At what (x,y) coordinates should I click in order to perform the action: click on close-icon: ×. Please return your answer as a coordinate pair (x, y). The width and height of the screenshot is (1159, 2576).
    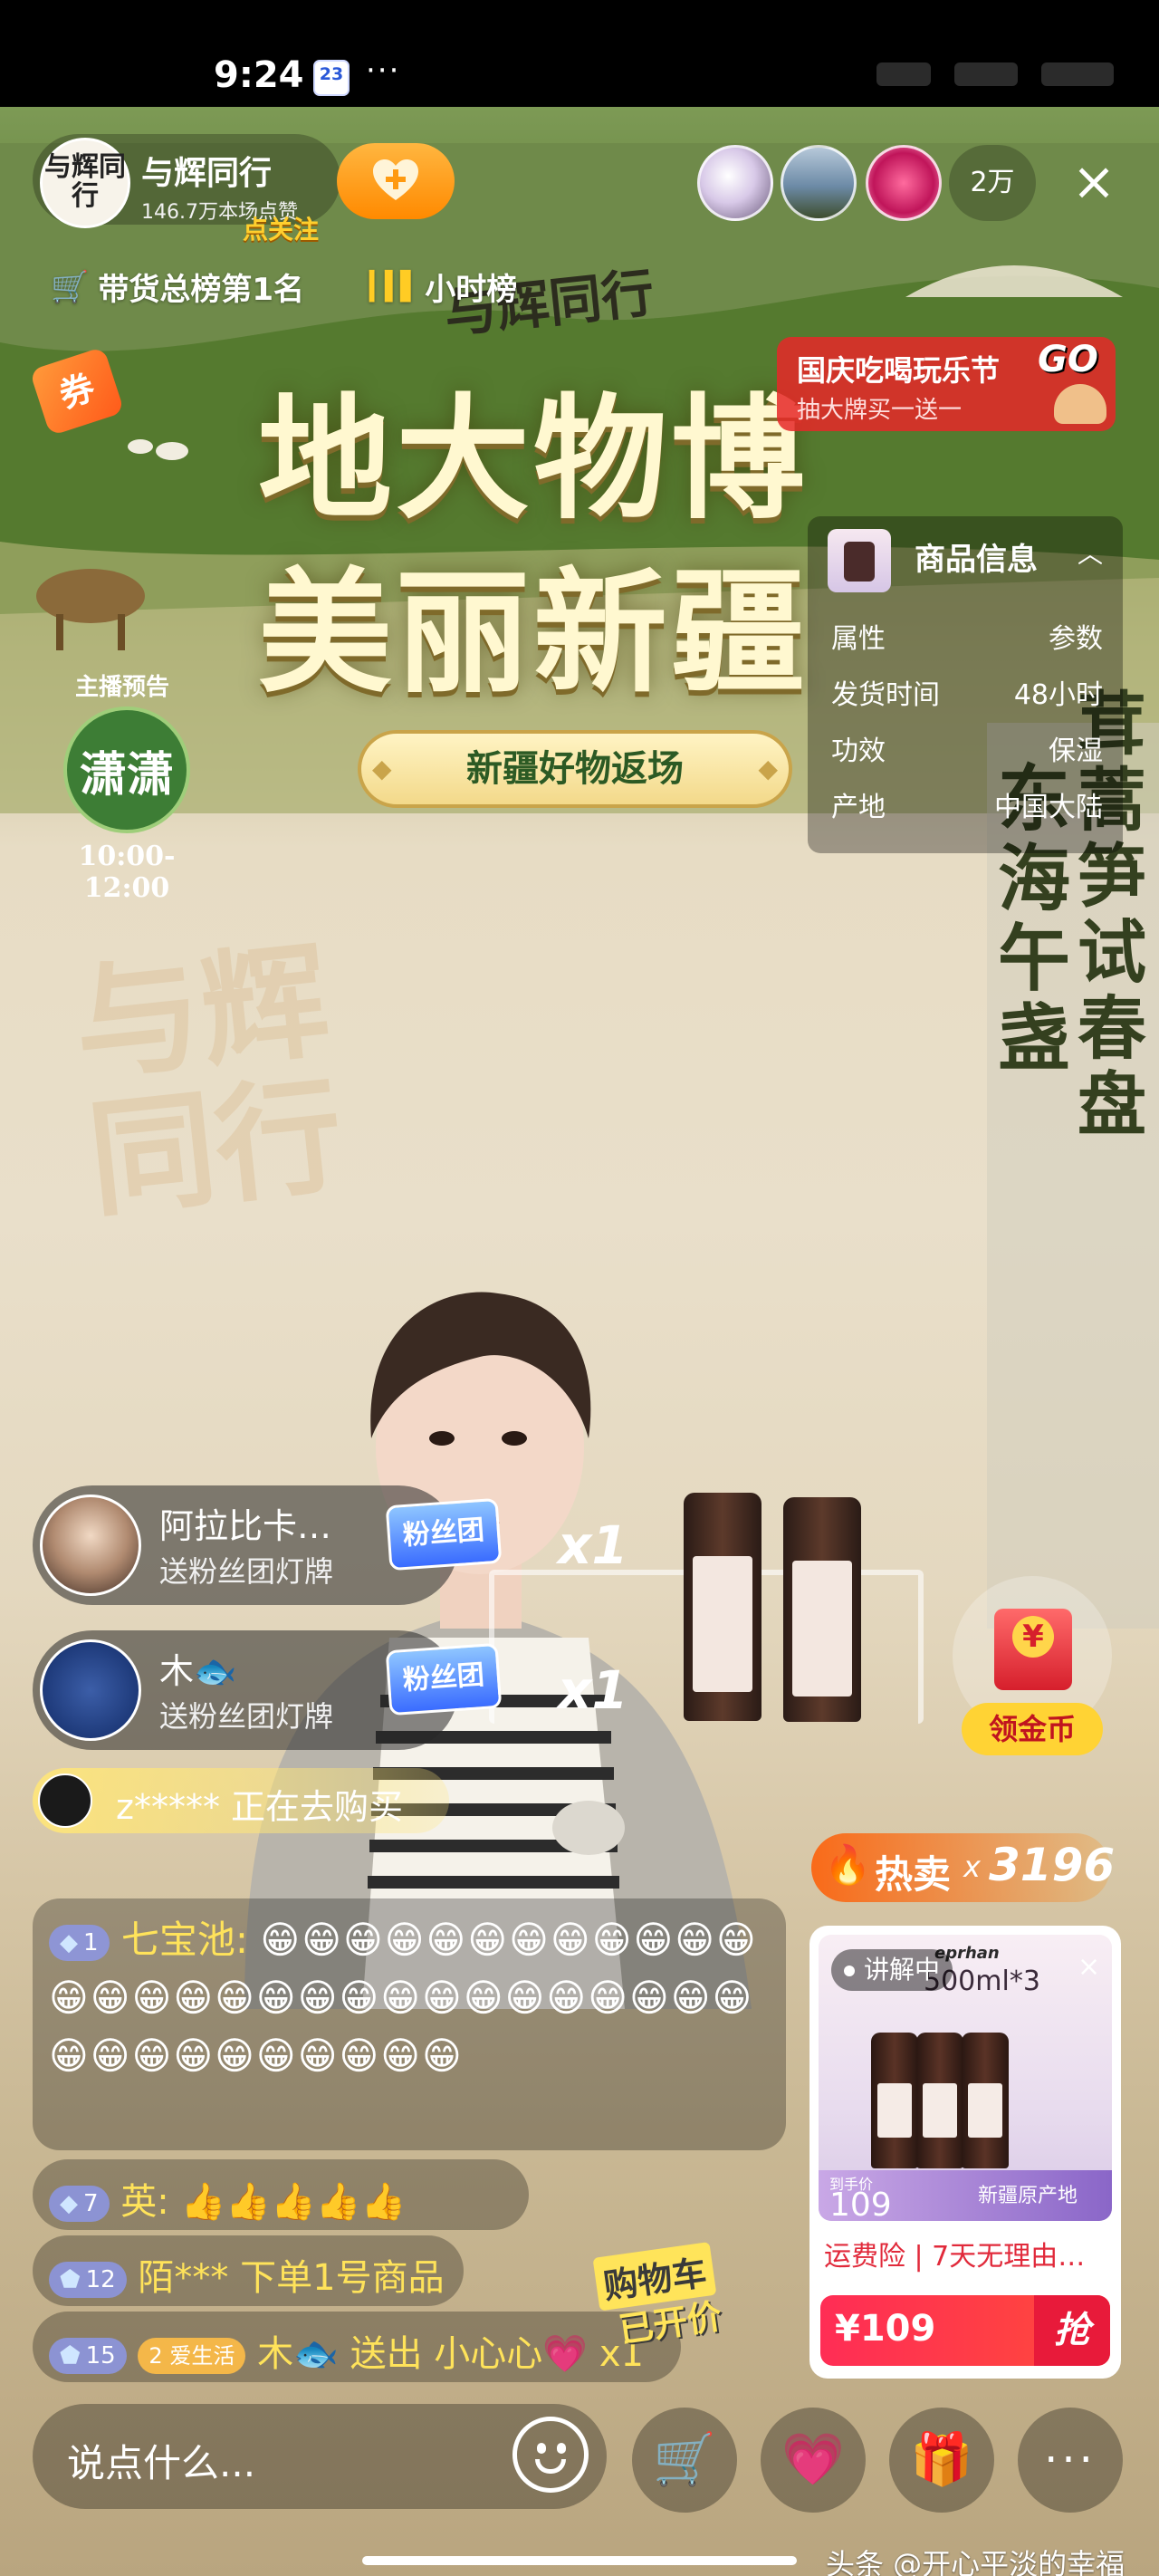
    Looking at the image, I should click on (1089, 1967).